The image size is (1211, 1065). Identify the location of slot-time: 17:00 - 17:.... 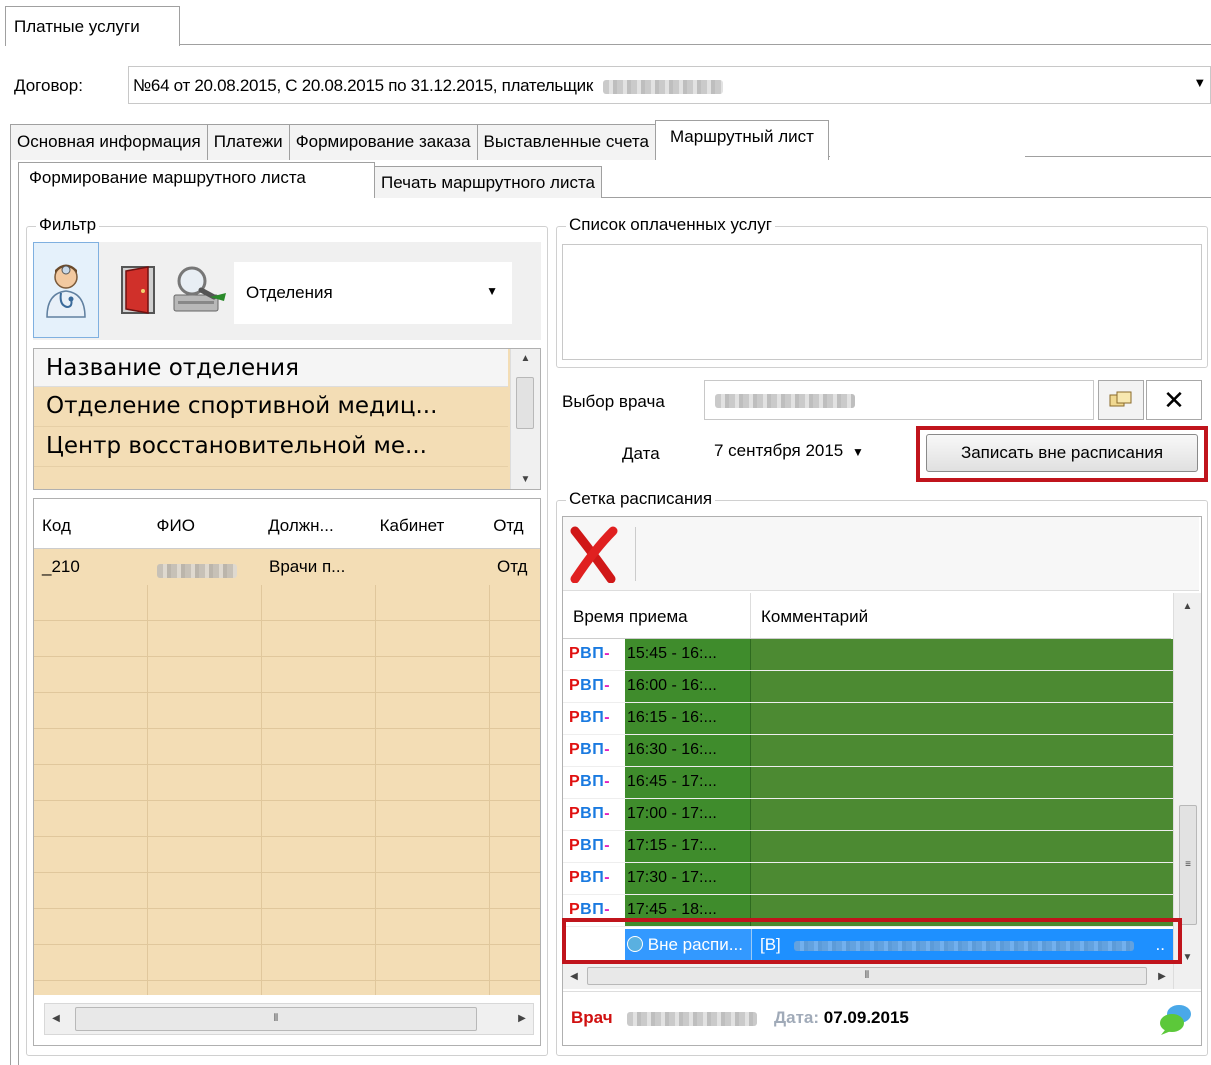
(688, 814).